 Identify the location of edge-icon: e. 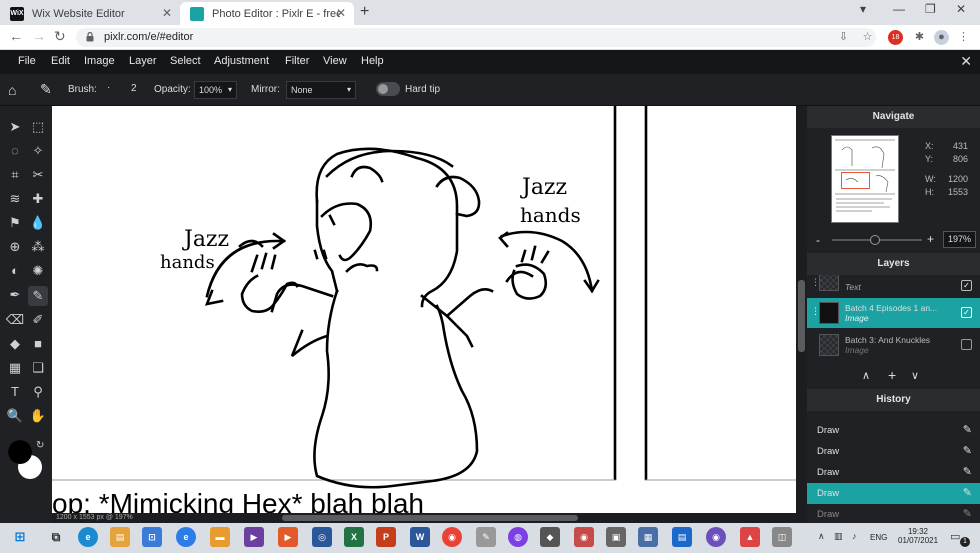
(88, 537).